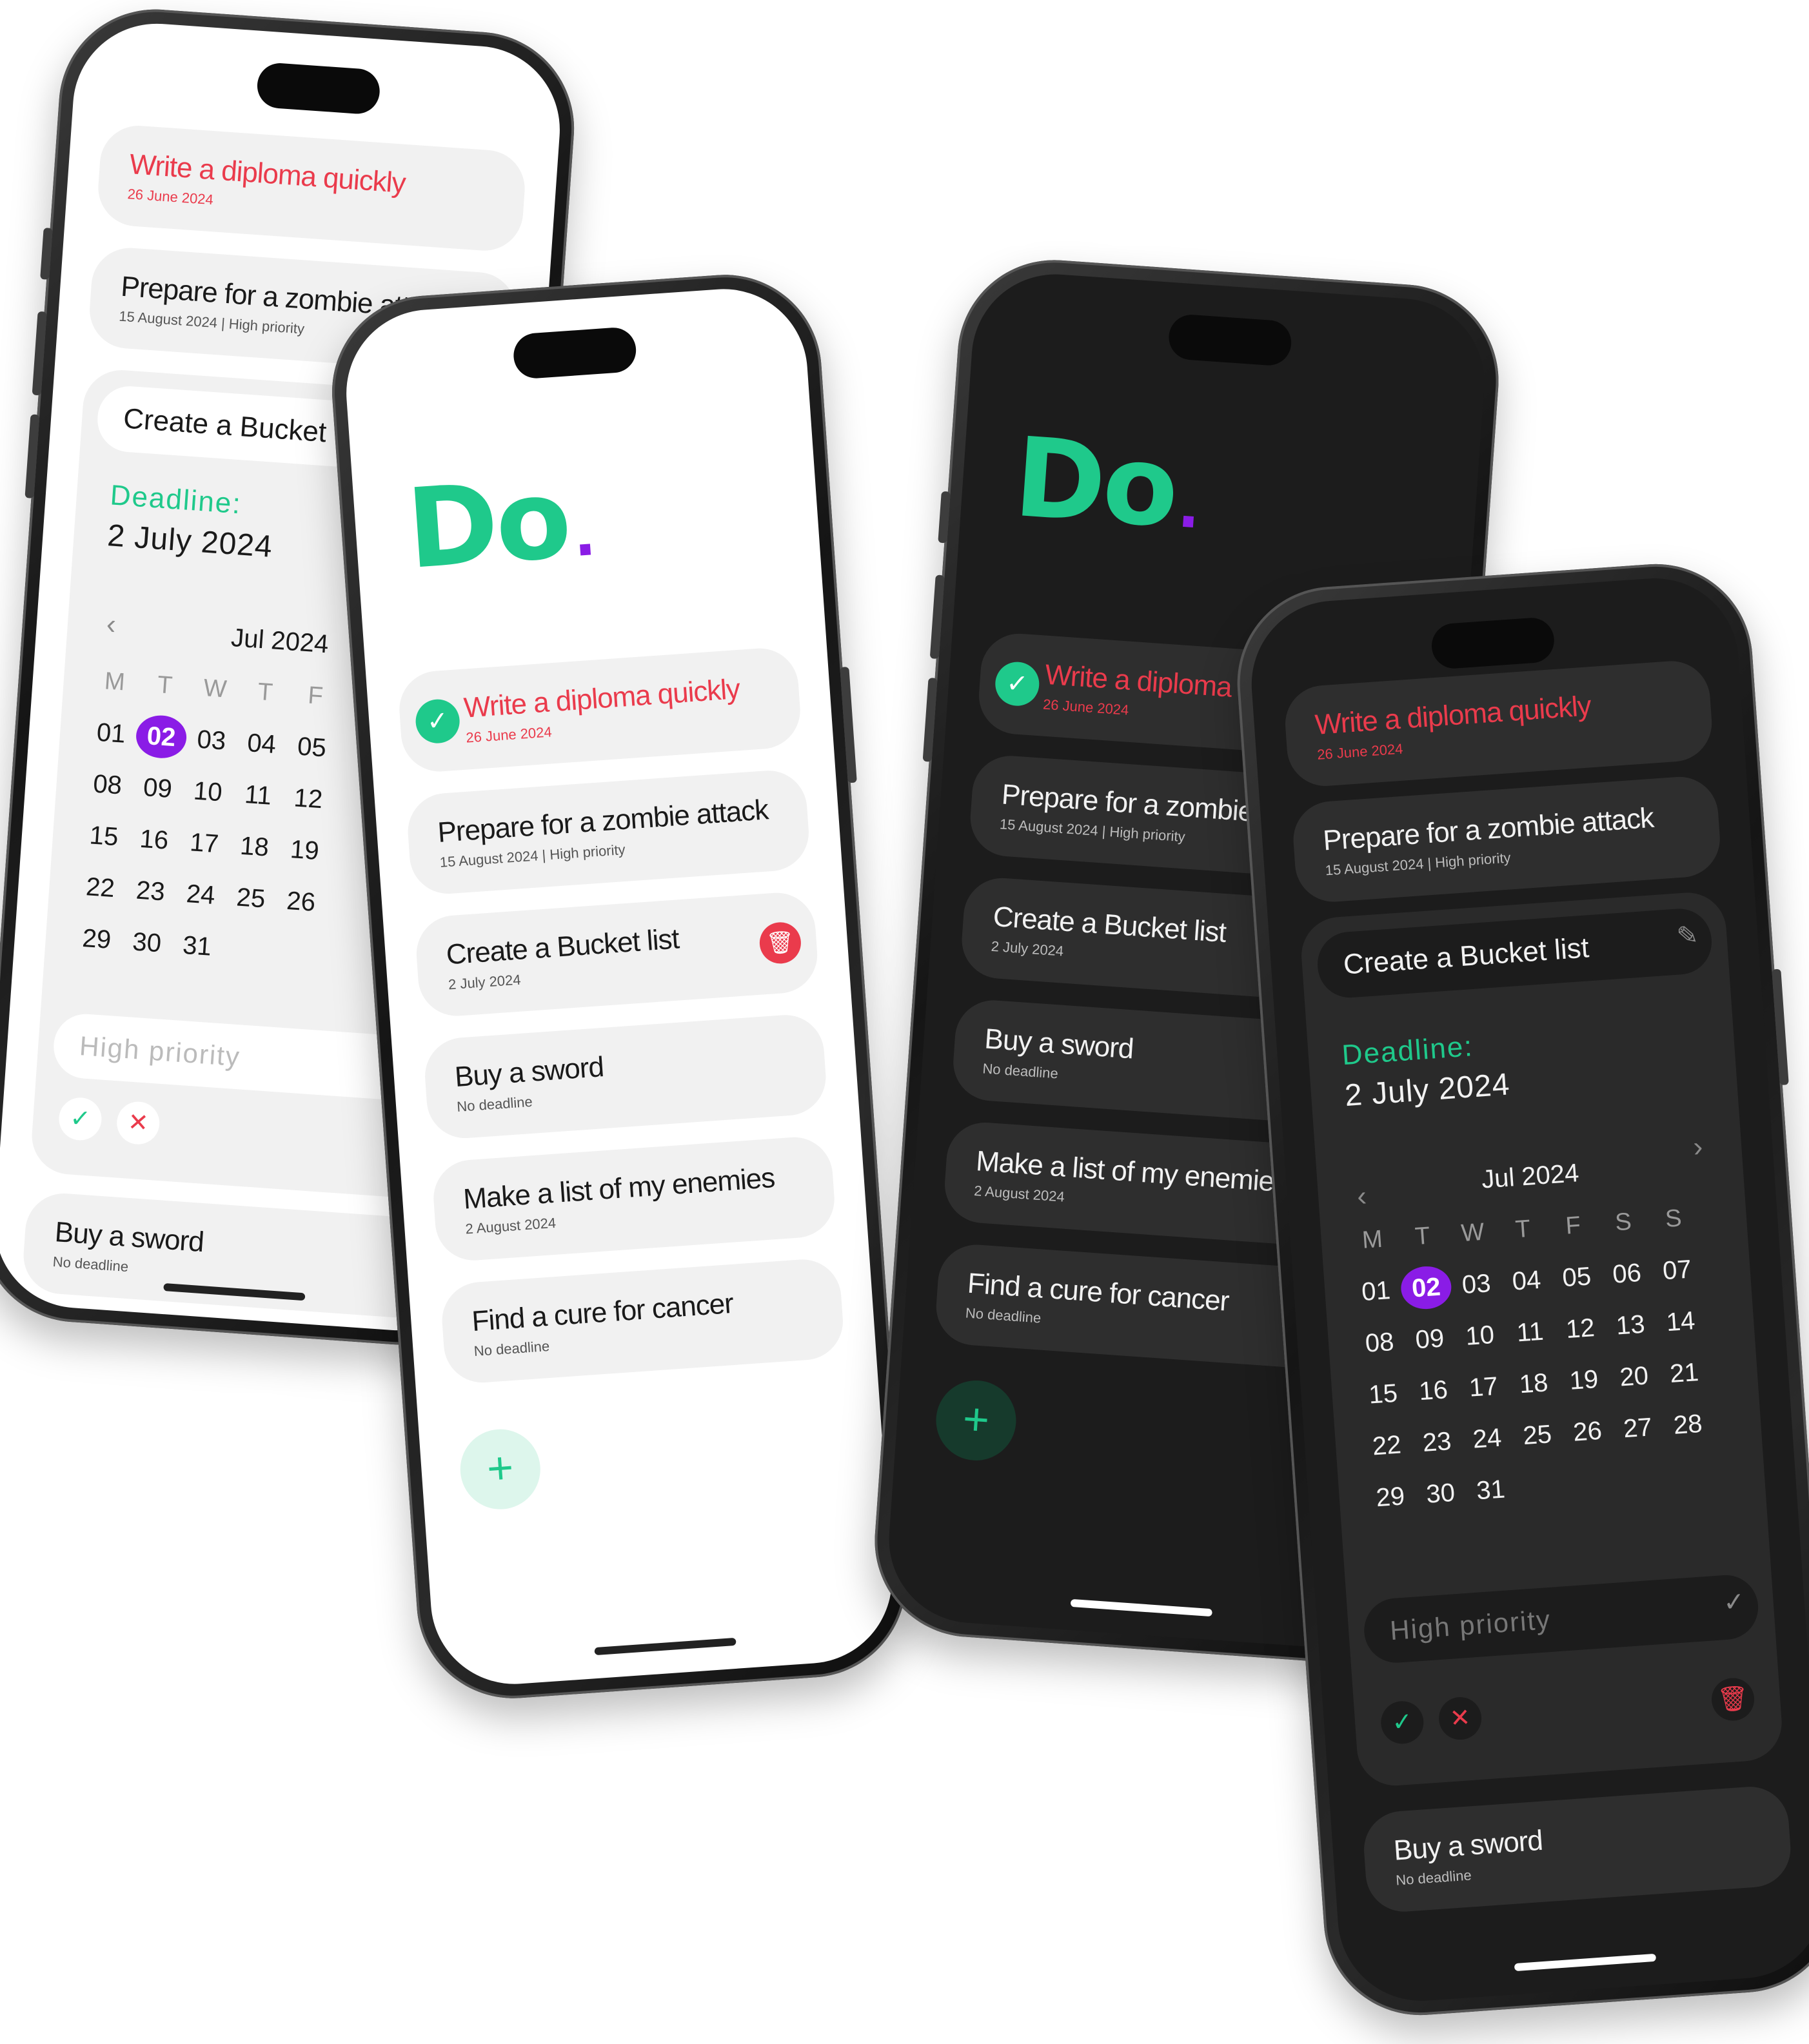 The height and width of the screenshot is (2044, 1809). I want to click on calendar-weekday: S, so click(1623, 1222).